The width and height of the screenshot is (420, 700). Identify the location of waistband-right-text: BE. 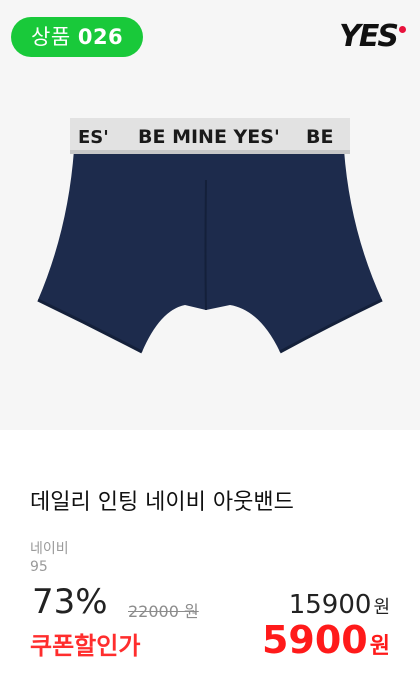
(319, 137).